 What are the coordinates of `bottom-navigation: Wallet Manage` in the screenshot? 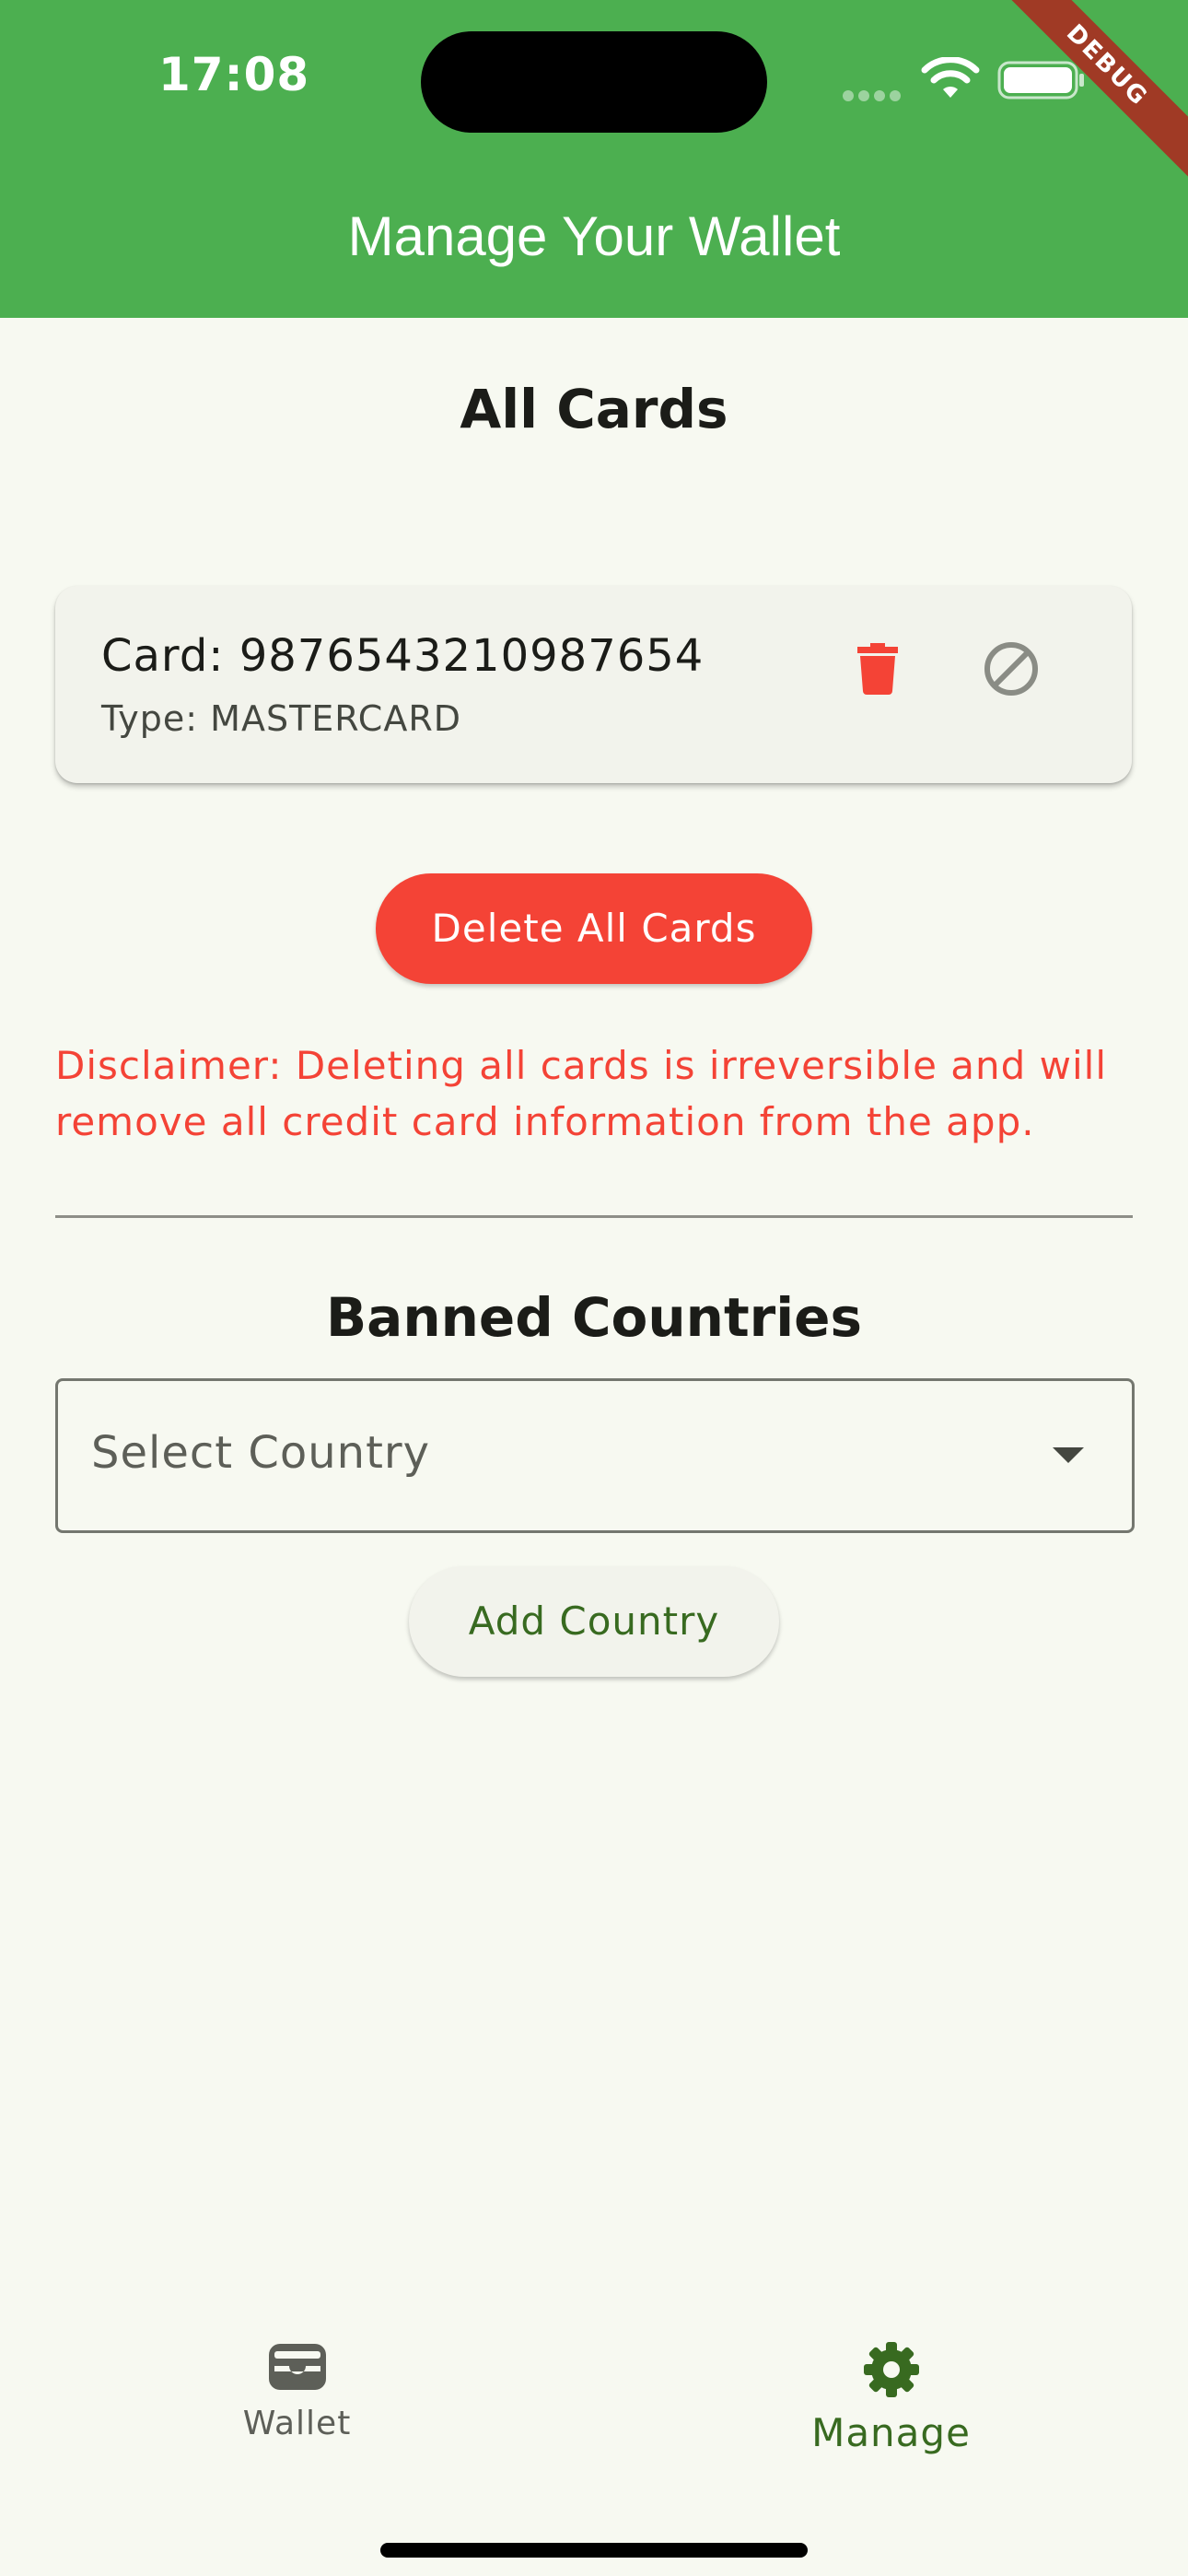 It's located at (594, 2439).